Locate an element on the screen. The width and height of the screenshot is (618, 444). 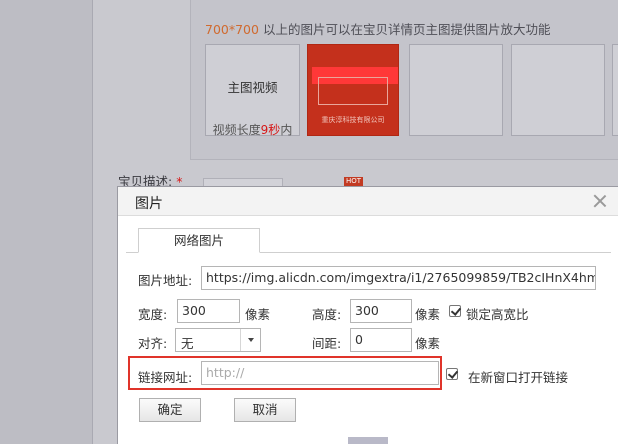
height-input: 300 is located at coordinates (381, 311).